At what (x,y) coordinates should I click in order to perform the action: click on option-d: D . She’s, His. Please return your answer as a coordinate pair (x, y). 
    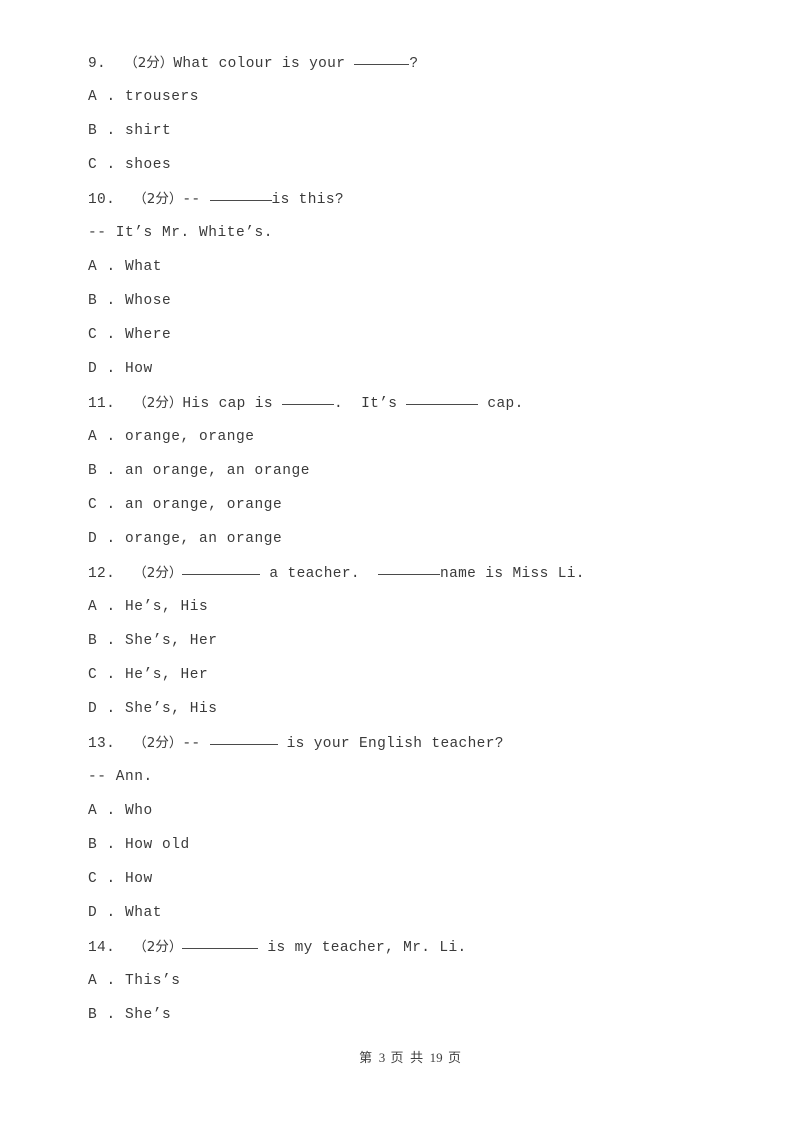
    Looking at the image, I should click on (408, 709).